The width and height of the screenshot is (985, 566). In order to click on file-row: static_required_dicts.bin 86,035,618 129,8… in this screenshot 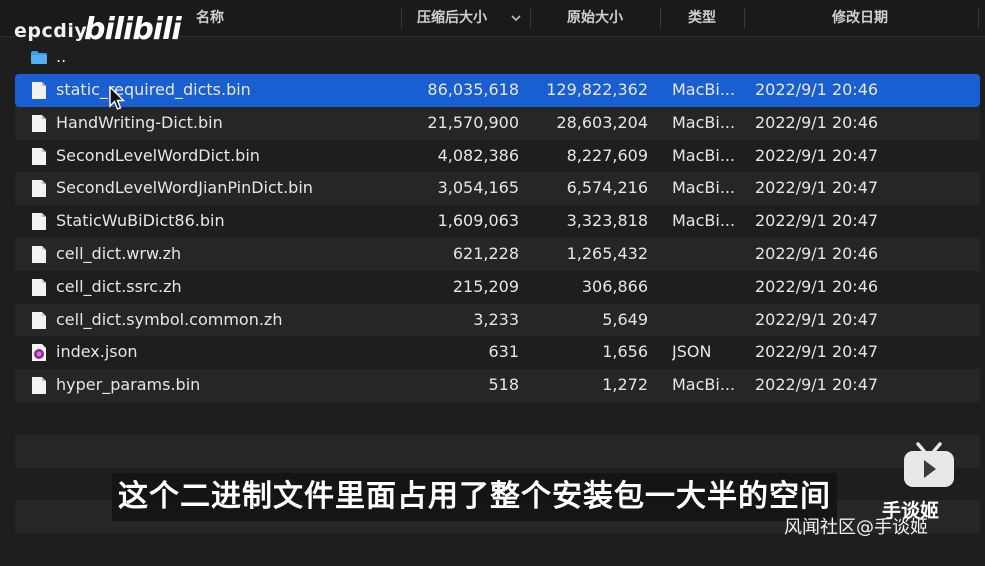, I will do `click(497, 90)`.